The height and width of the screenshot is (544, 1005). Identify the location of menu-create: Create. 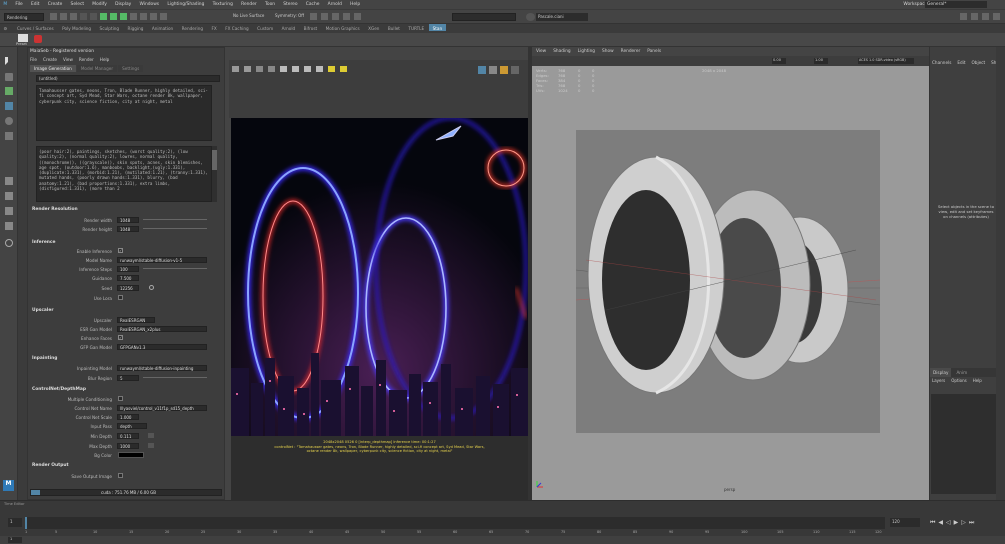
(54, 3).